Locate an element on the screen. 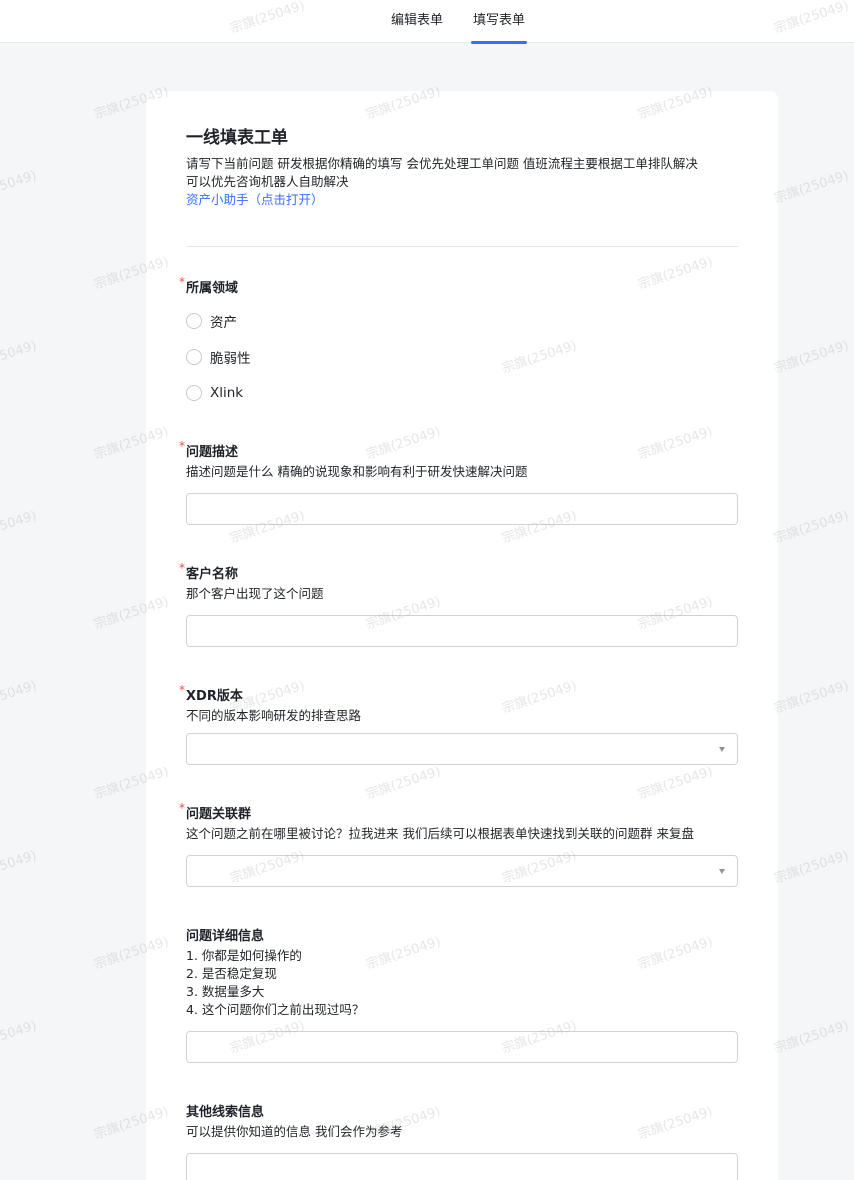 This screenshot has width=854, height=1180. version-select is located at coordinates (462, 749).